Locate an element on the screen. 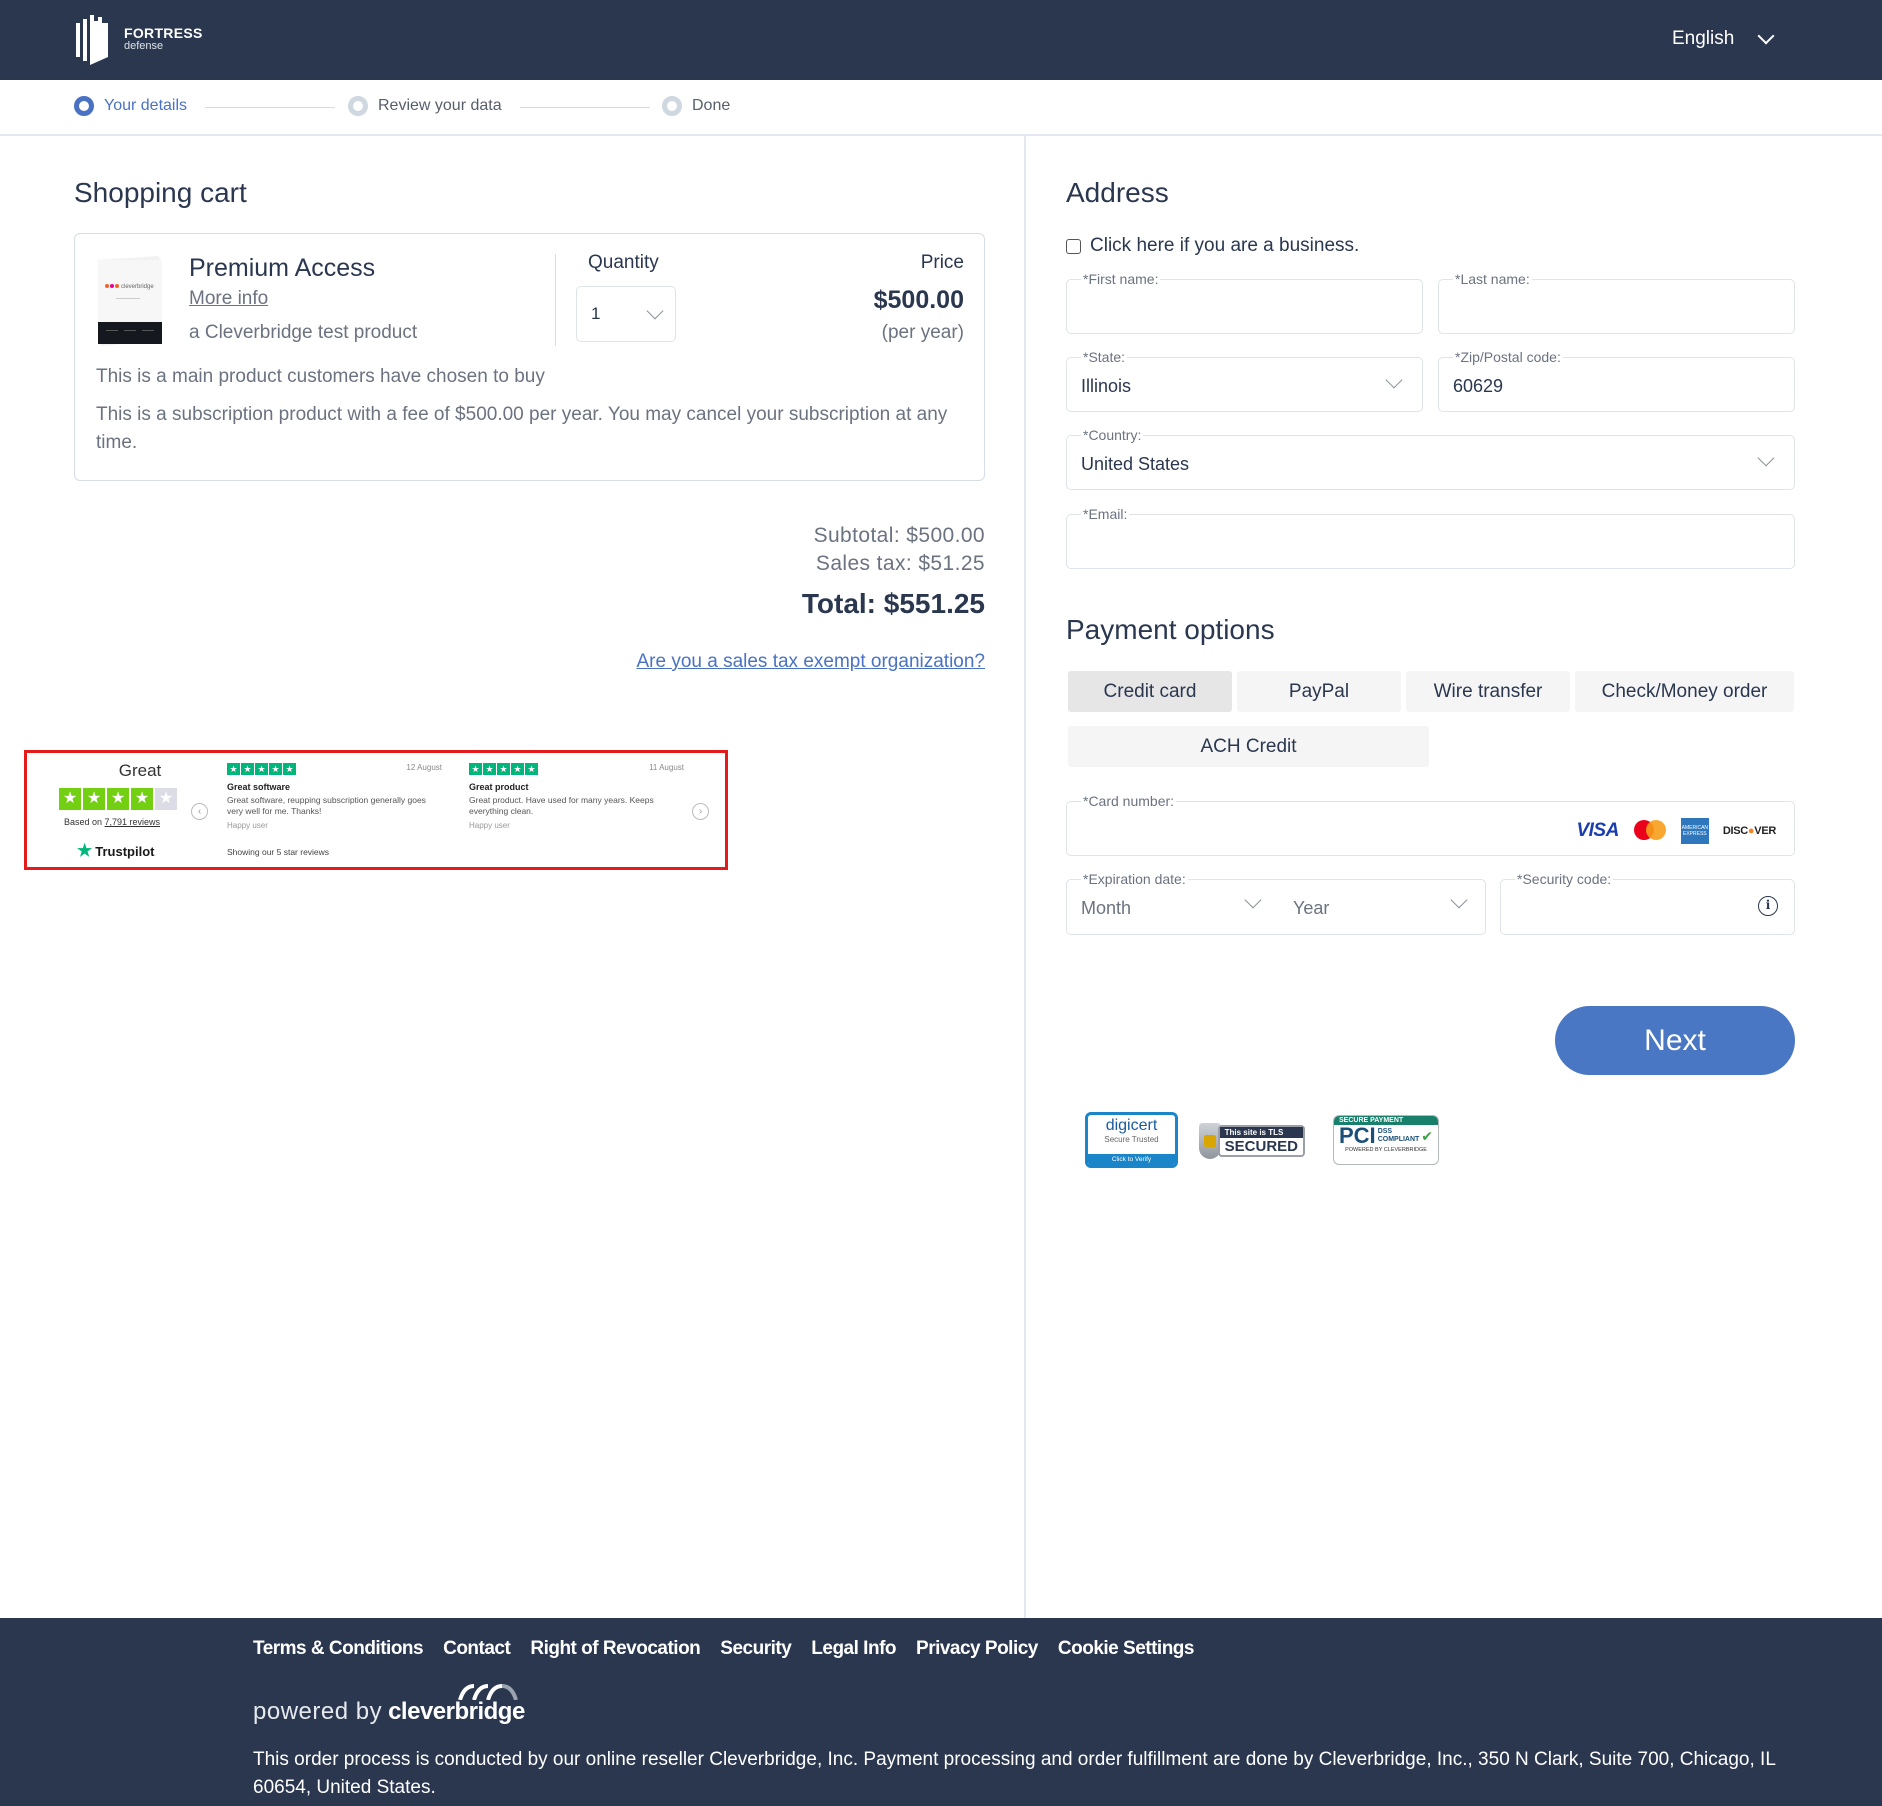 The height and width of the screenshot is (1806, 1882). quantity-select: 1 is located at coordinates (626, 314).